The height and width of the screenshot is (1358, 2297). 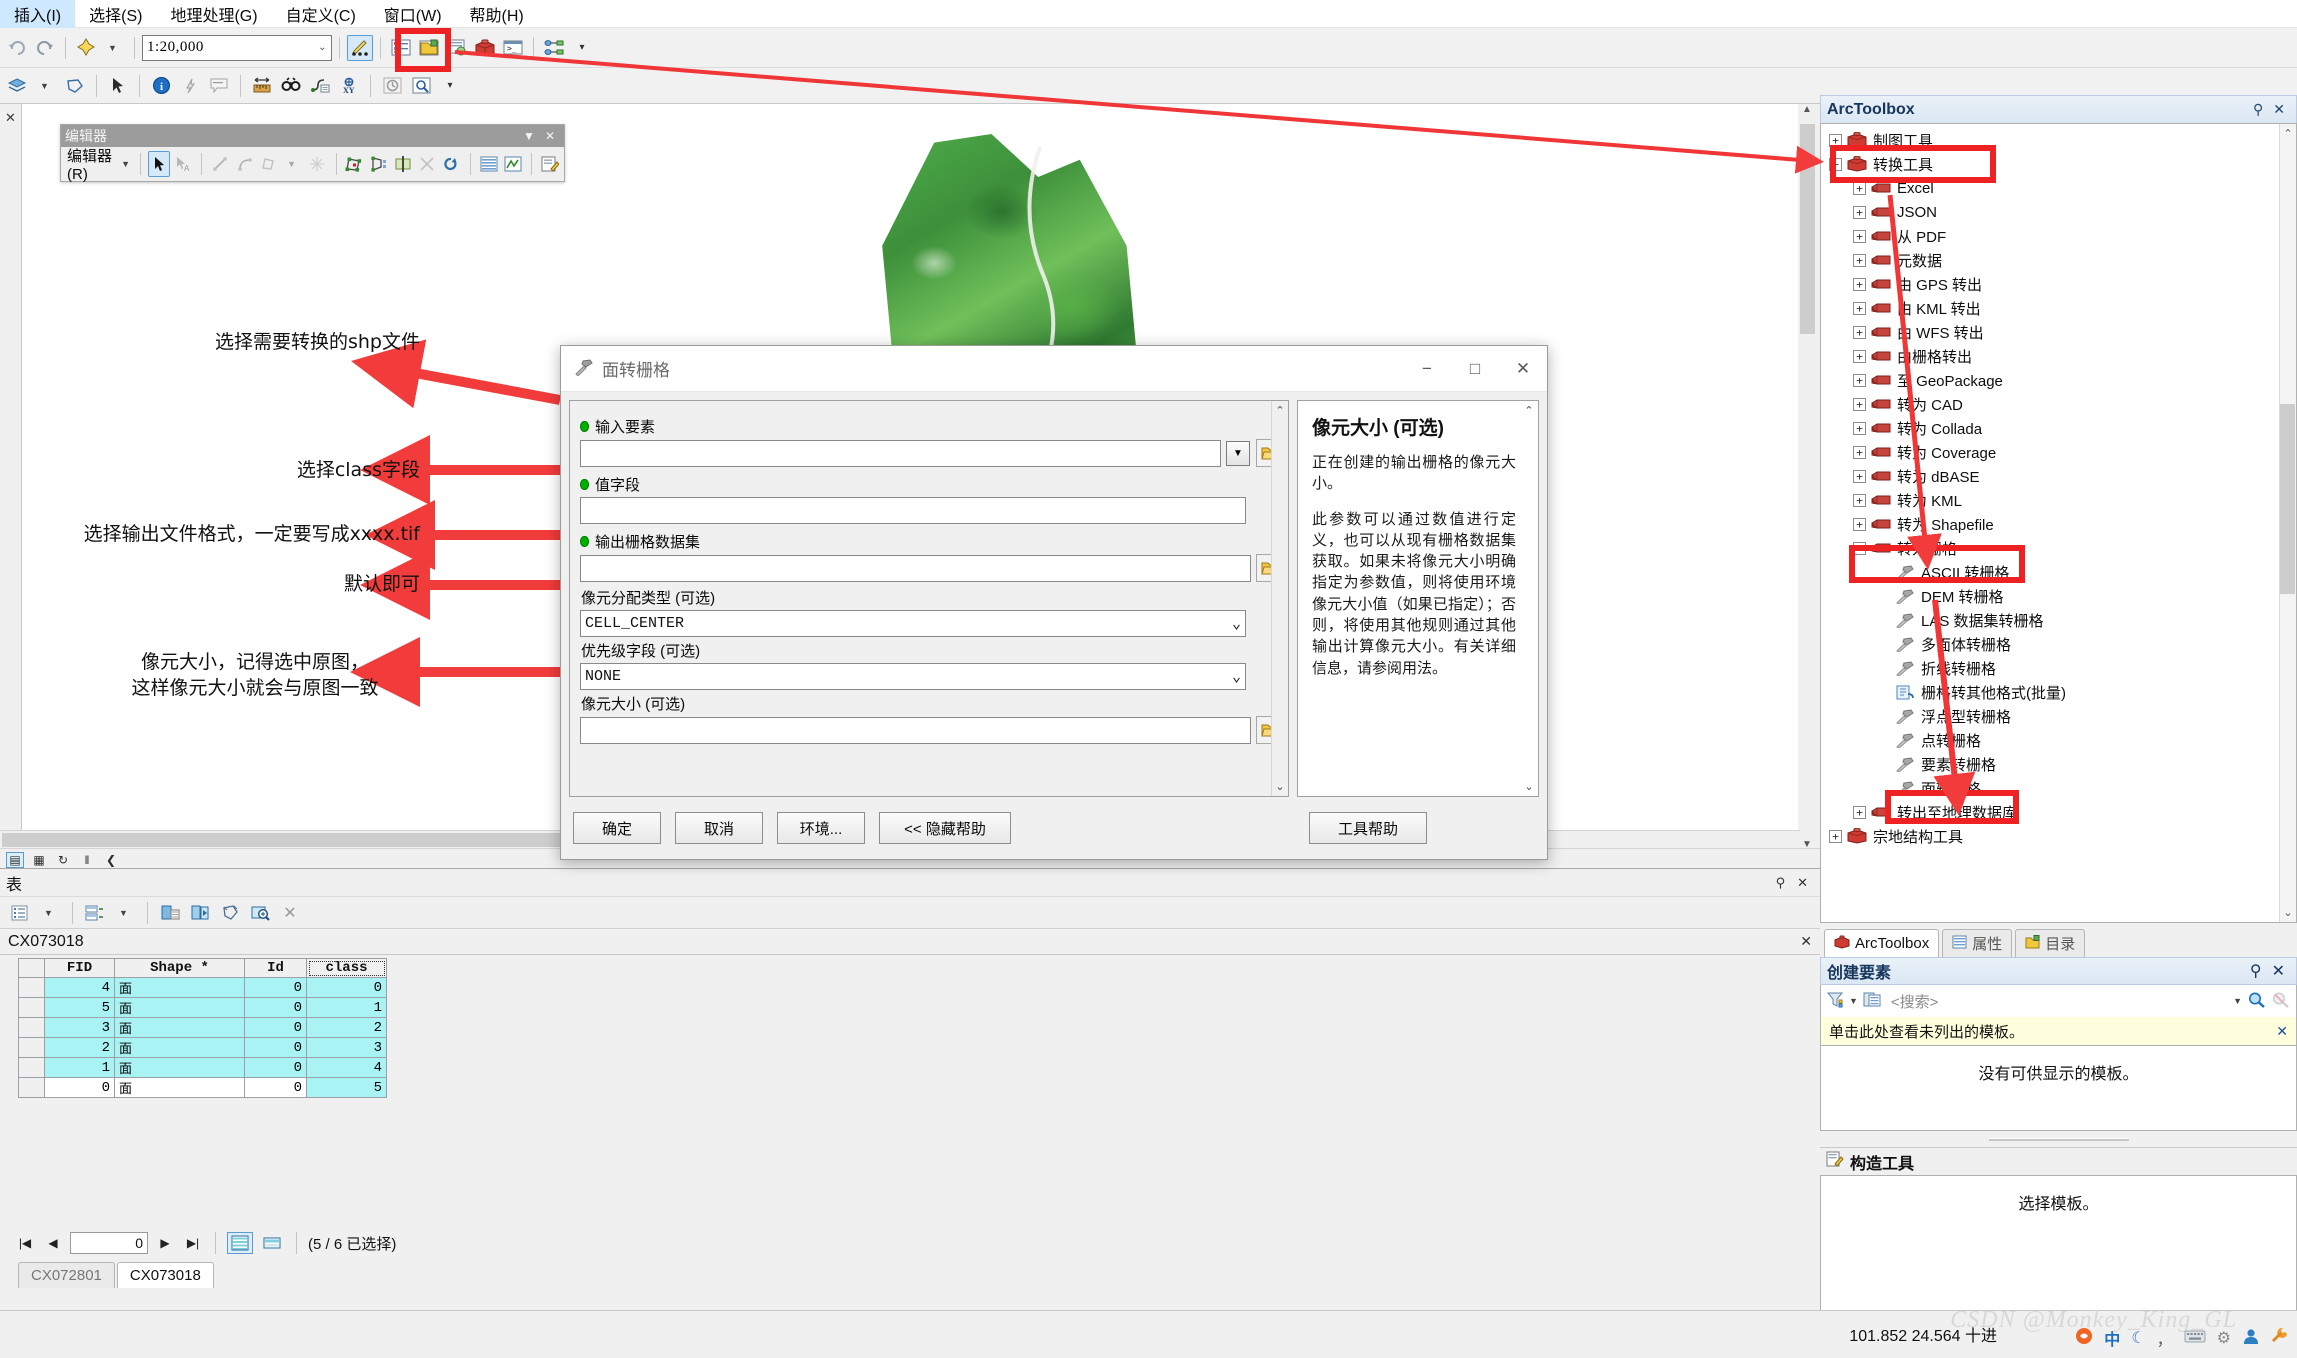 I want to click on close-icon: ✕, so click(x=1802, y=883).